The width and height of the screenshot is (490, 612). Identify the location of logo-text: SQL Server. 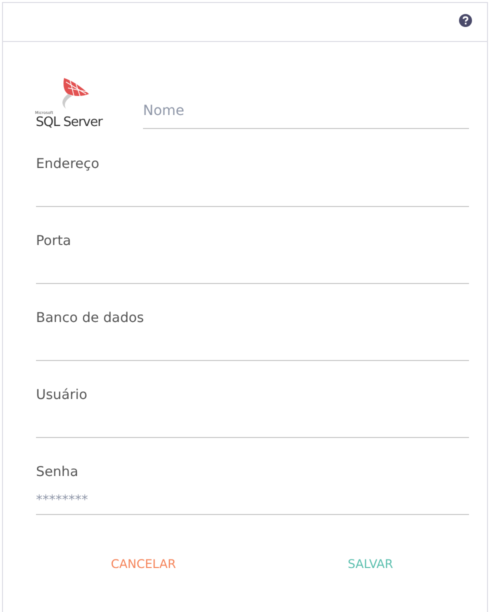
(69, 122).